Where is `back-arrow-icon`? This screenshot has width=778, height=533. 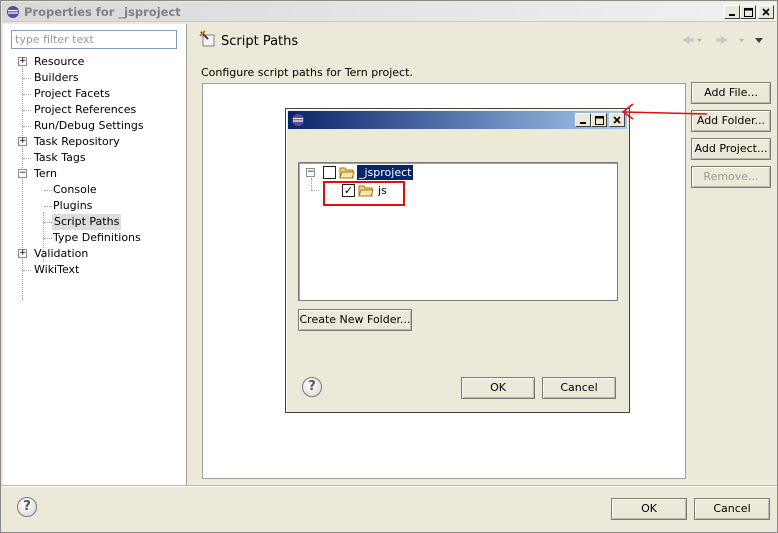 back-arrow-icon is located at coordinates (688, 41).